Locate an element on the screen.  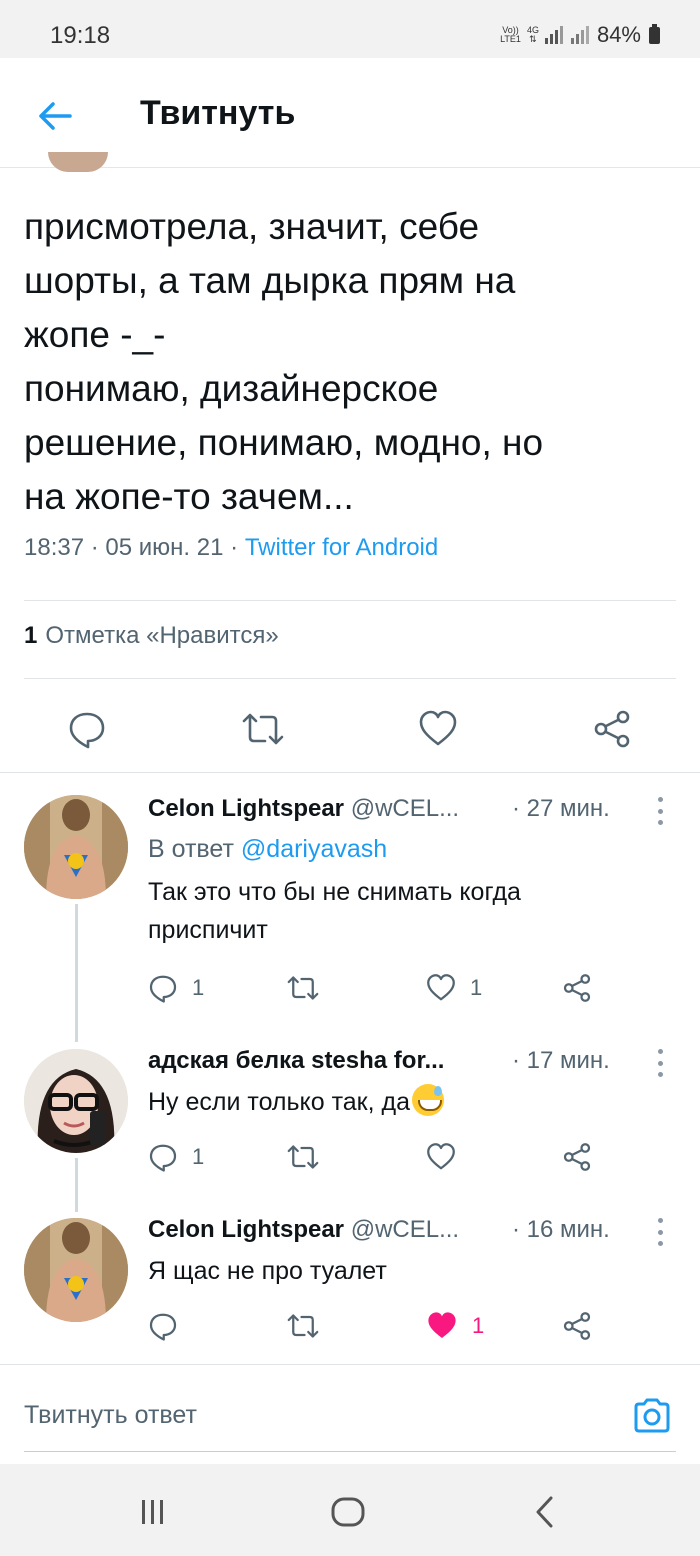
status-time: 19:18 is located at coordinates (80, 35).